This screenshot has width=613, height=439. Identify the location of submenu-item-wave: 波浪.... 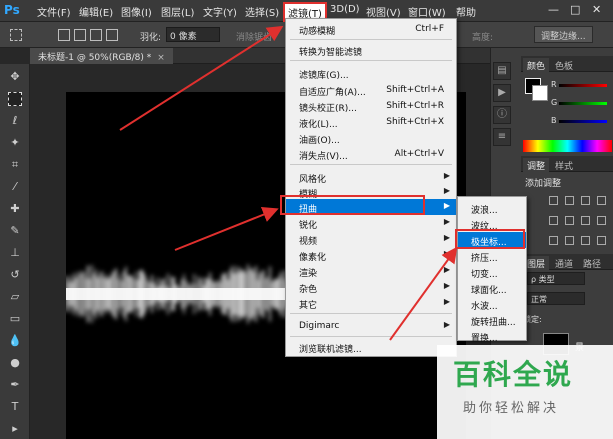
(492, 208).